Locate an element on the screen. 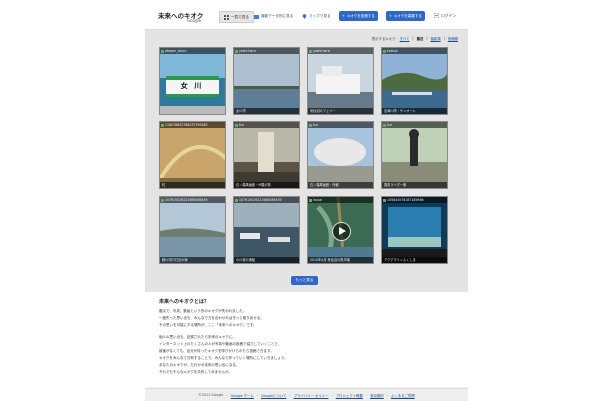  photo-thumbnail: tce 石ノ森萬画館・M展示物 is located at coordinates (266, 155).